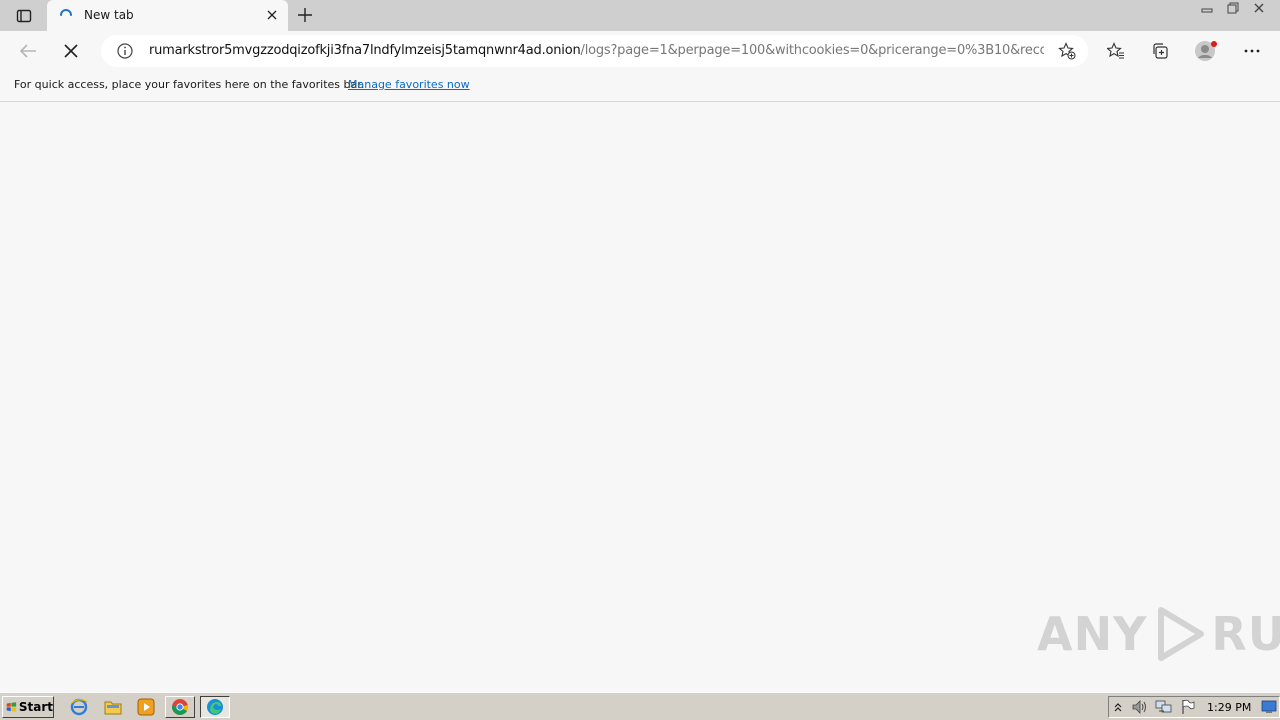 This screenshot has height=720, width=1280. Describe the element at coordinates (167, 15) in the screenshot. I see `tab-new-tab: New tab` at that location.